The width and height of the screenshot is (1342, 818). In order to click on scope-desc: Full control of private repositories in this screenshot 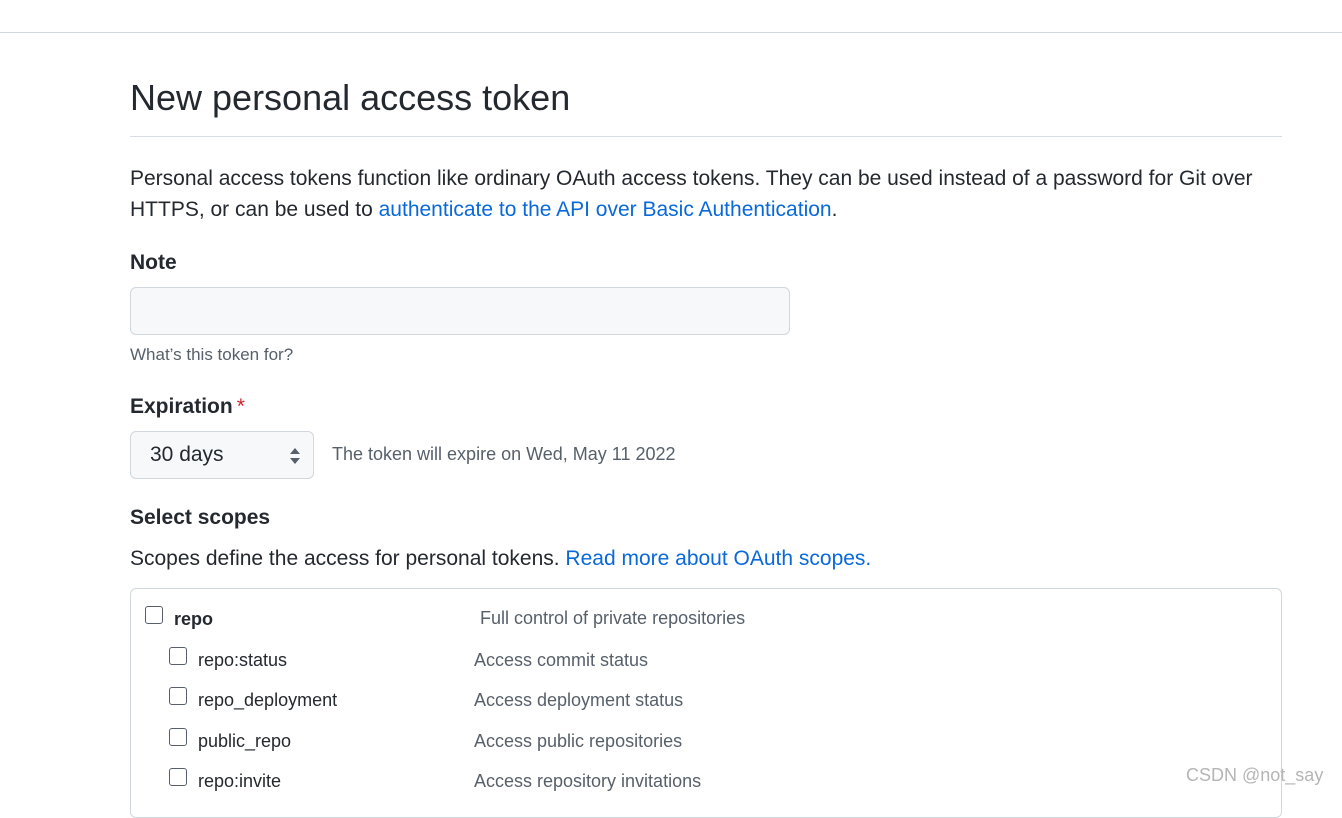, I will do `click(613, 618)`.